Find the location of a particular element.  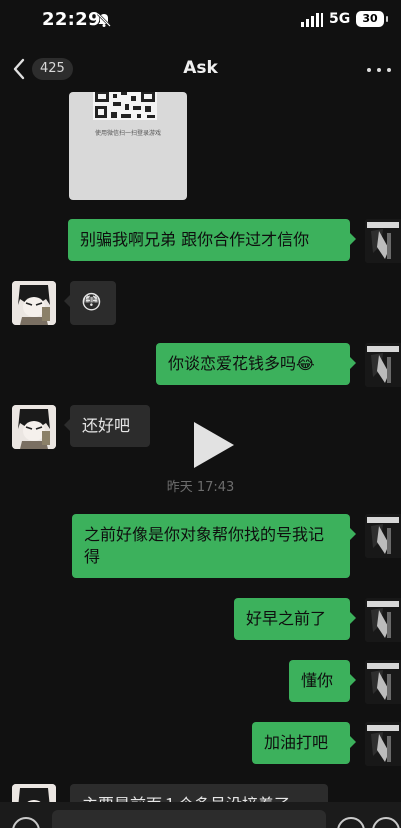

chat-header: 425 Ask is located at coordinates (200, 70).